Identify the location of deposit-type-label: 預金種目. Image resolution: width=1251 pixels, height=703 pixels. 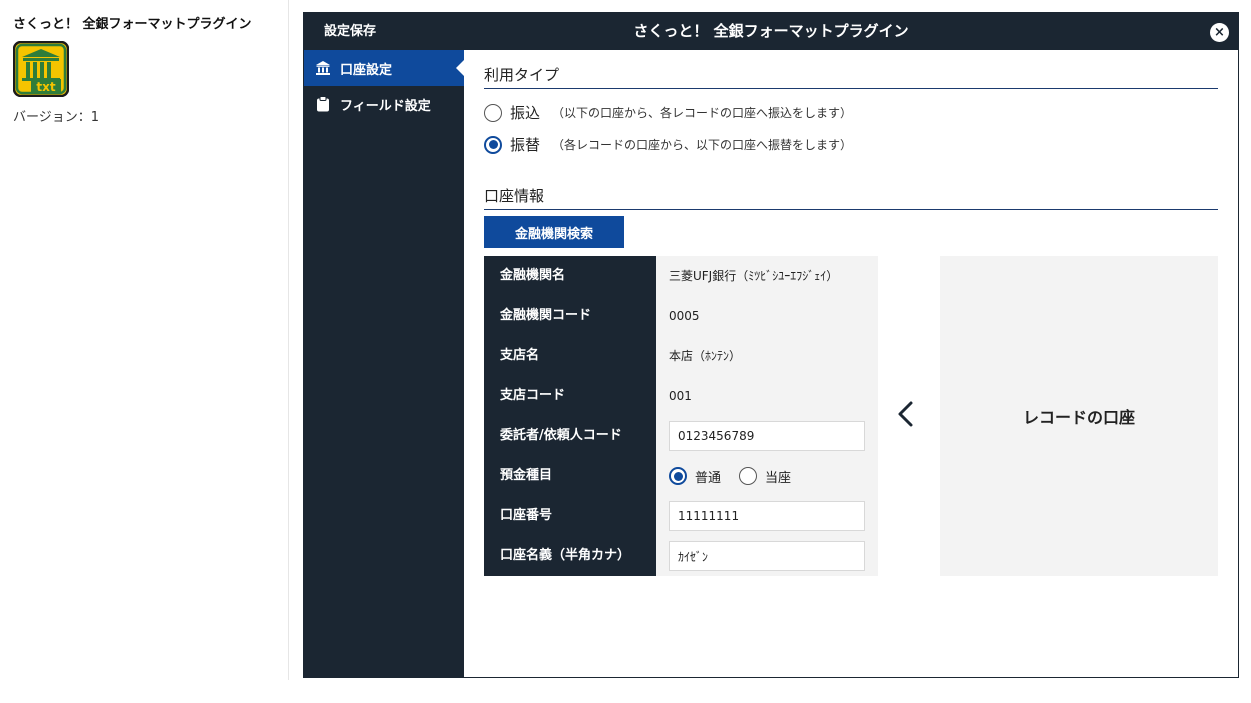
(570, 476).